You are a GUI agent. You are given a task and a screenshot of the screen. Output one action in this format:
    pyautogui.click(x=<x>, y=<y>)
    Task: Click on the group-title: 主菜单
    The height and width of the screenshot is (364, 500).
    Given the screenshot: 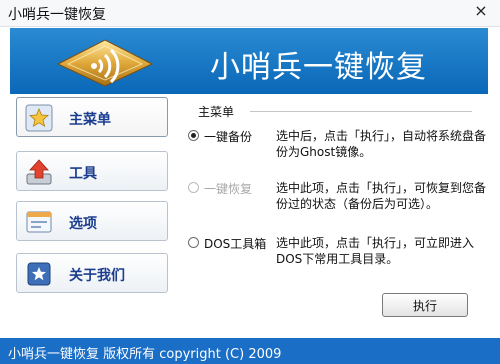 What is the action you would take?
    pyautogui.click(x=216, y=112)
    